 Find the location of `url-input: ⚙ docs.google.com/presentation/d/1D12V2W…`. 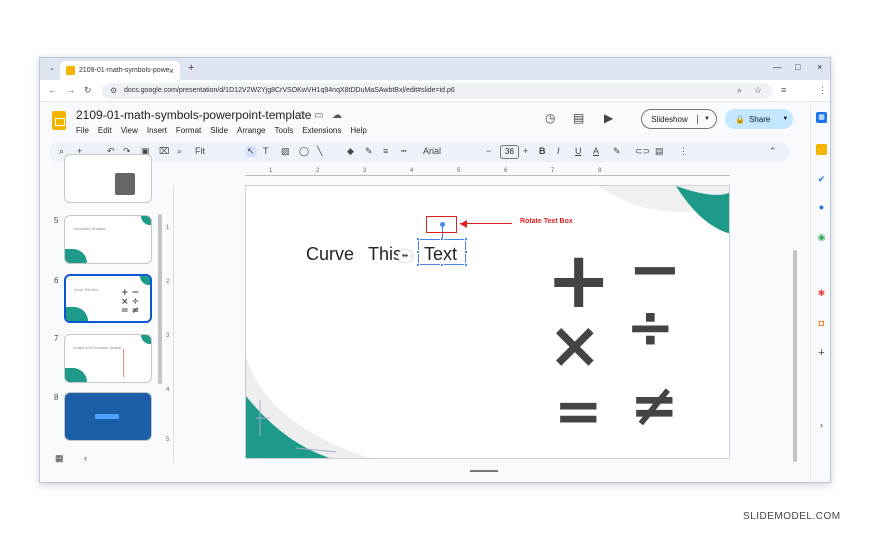

url-input: ⚙ docs.google.com/presentation/d/1D12V2W… is located at coordinates (437, 91).